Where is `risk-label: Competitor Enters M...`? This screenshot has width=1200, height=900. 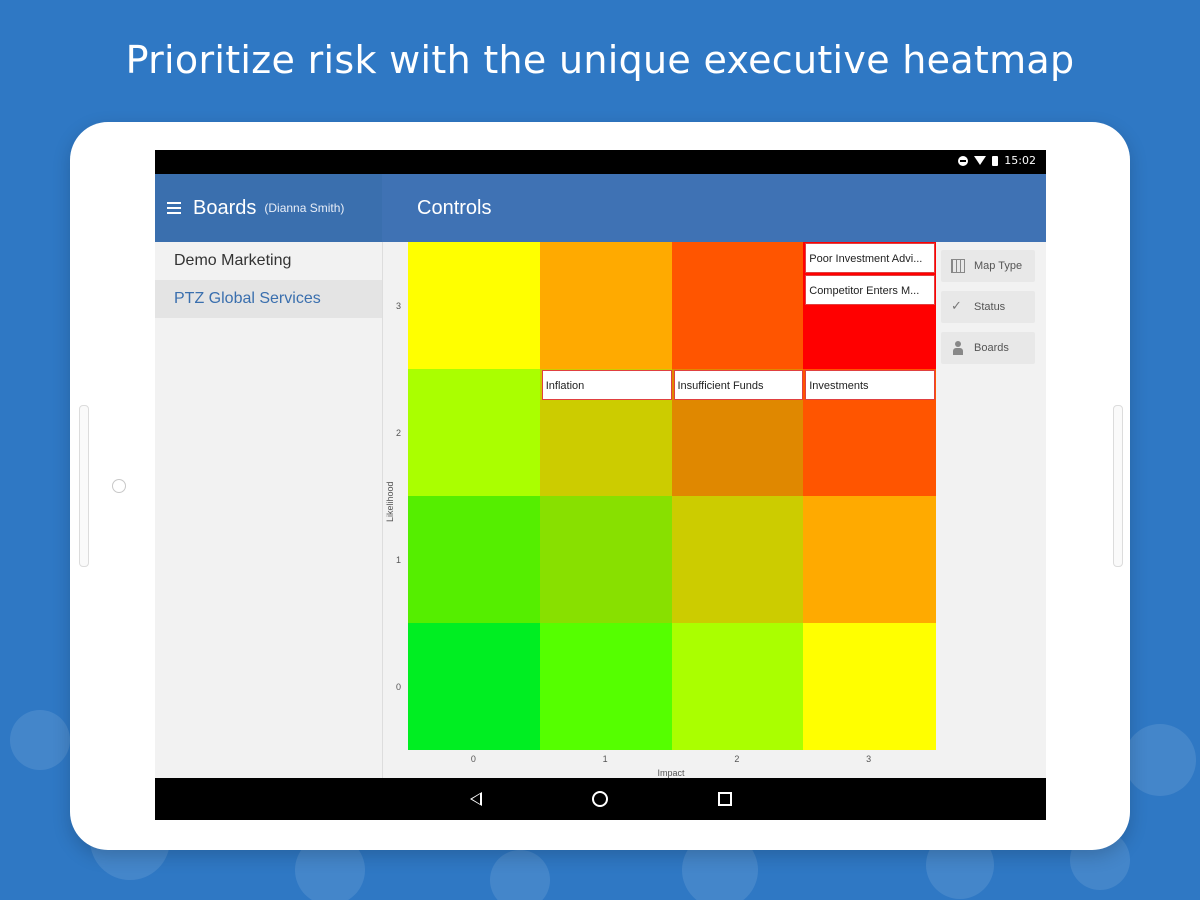 risk-label: Competitor Enters M... is located at coordinates (870, 290).